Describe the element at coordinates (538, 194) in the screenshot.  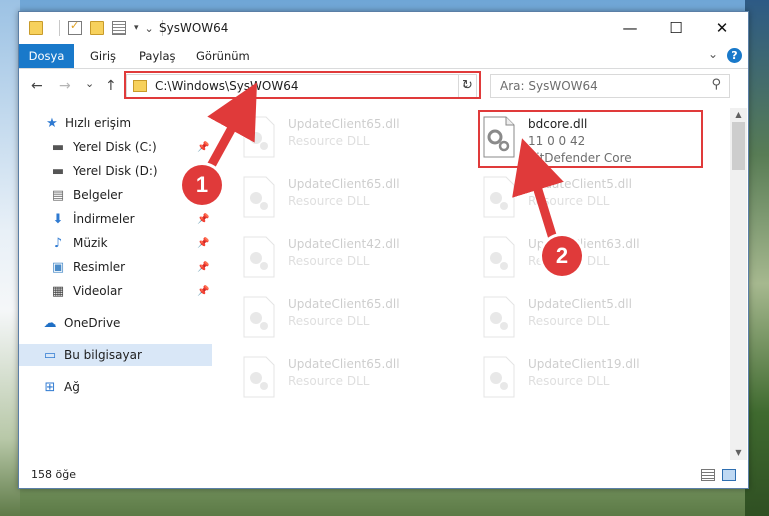
I see `arrow-to-file` at that location.